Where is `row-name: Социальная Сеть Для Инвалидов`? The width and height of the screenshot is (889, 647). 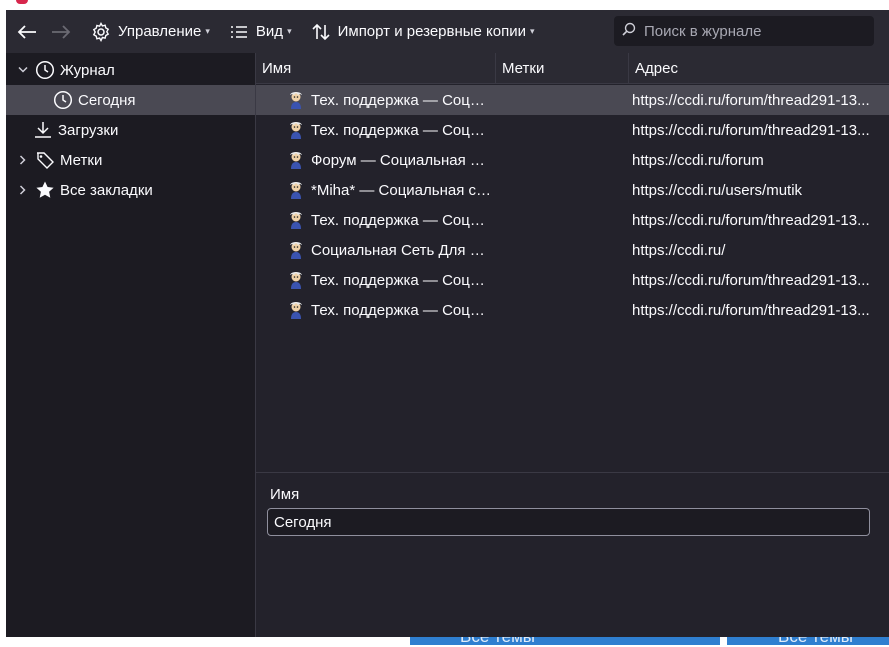
row-name: Социальная Сеть Для Инвалидов is located at coordinates (401, 250).